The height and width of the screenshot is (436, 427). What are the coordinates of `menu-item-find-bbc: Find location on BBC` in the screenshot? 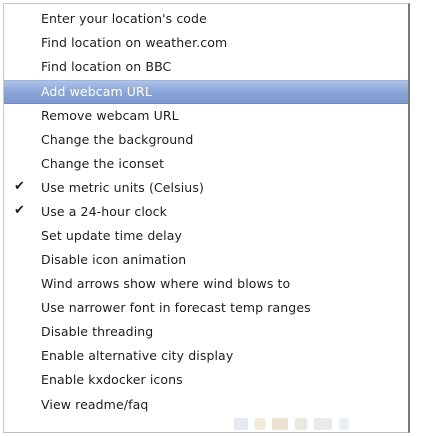 It's located at (206, 67).